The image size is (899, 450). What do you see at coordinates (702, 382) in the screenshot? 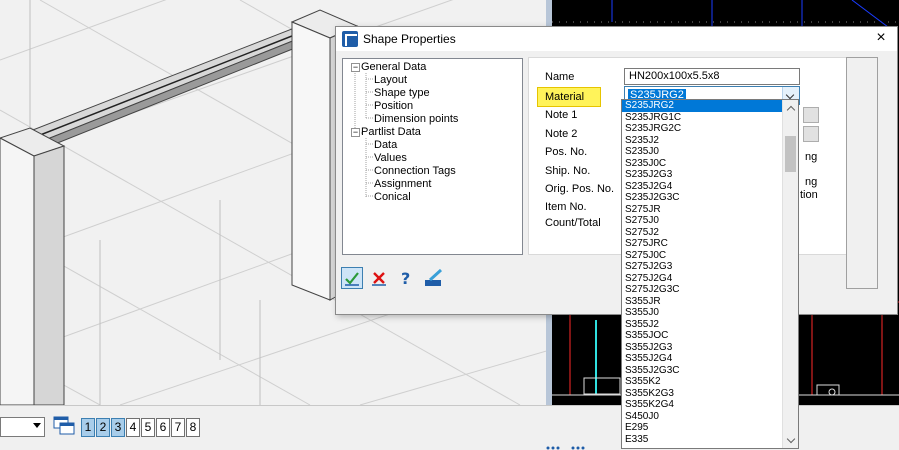
I see `dropdown-option: S355K2` at bounding box center [702, 382].